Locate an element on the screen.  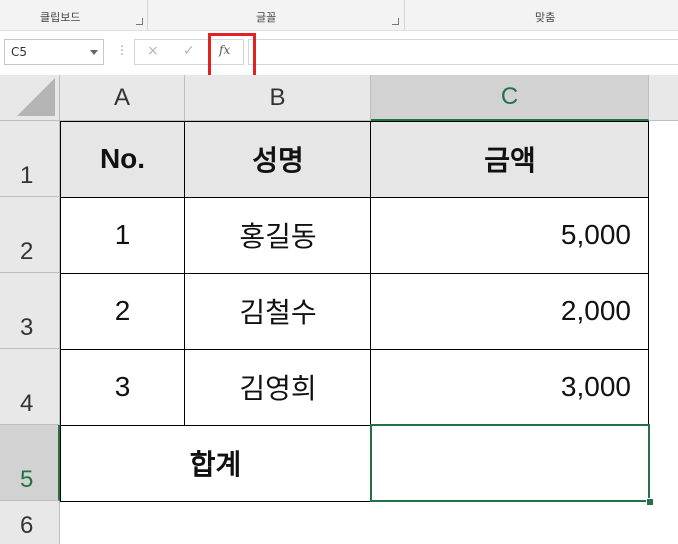
fill-handle is located at coordinates (650, 502).